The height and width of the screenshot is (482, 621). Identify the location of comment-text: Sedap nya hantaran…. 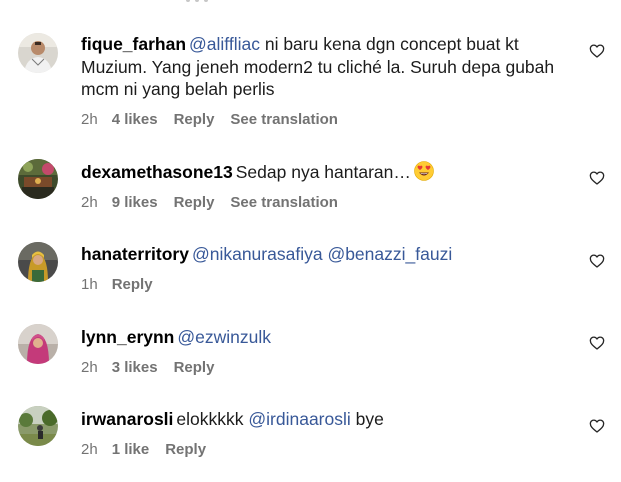
(323, 172).